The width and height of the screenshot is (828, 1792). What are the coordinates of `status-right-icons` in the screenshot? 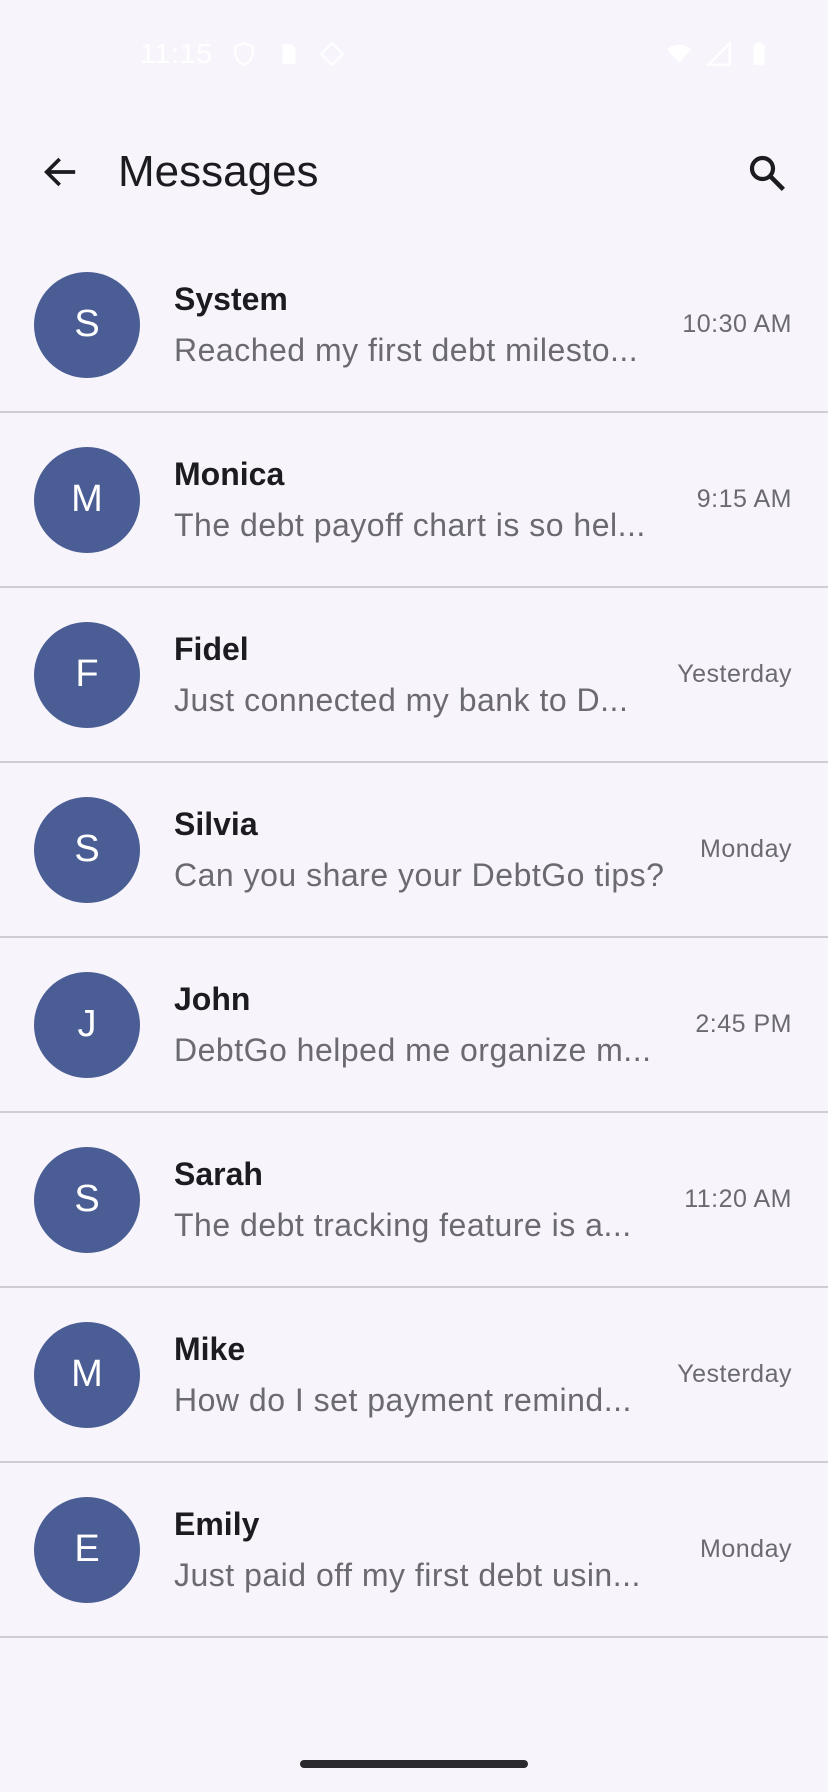 It's located at (719, 54).